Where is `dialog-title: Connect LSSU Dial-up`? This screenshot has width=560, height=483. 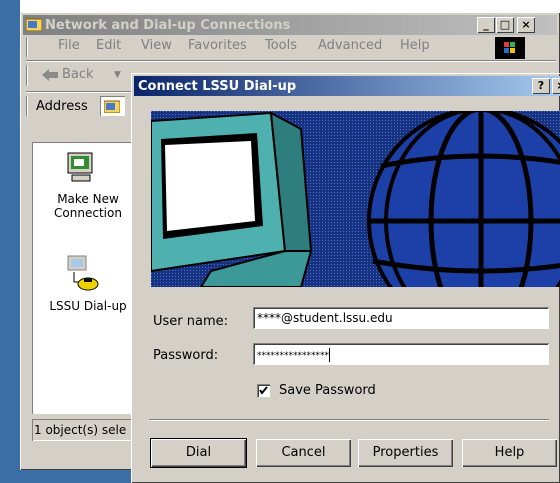 dialog-title: Connect LSSU Dial-up is located at coordinates (217, 86).